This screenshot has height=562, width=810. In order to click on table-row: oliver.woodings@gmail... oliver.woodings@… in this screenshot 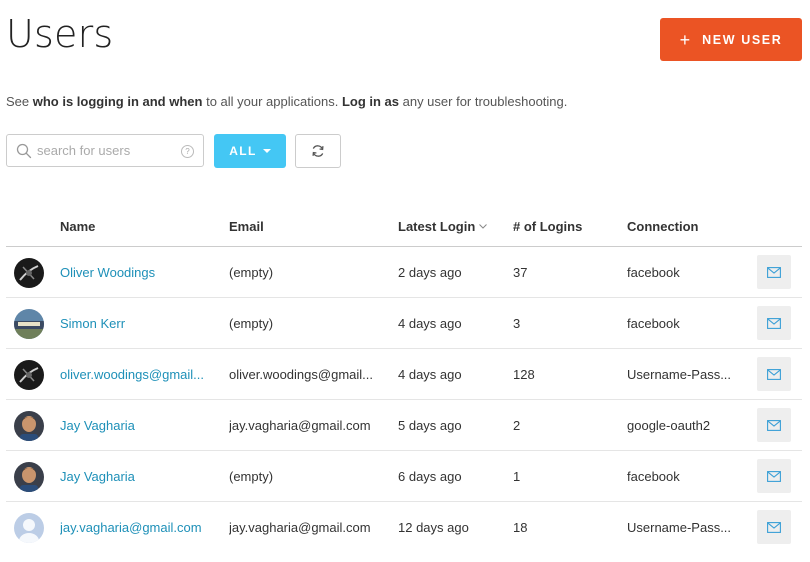, I will do `click(404, 374)`.